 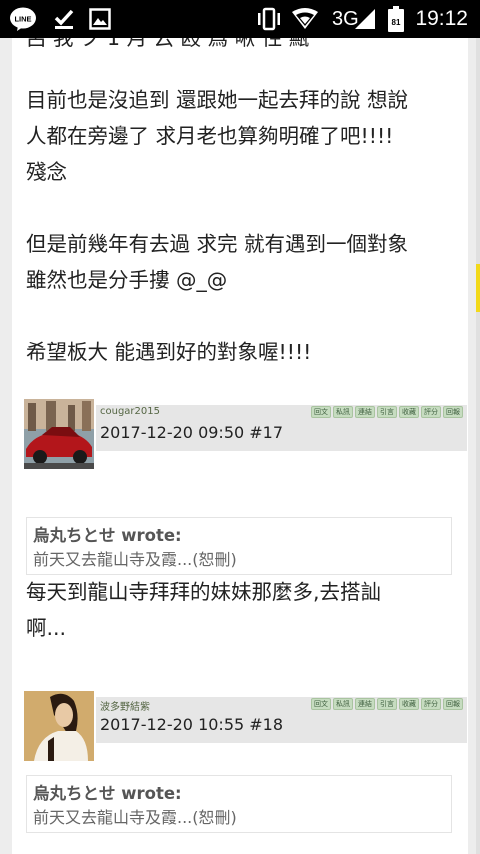 What do you see at coordinates (305, 19) in the screenshot?
I see `wifi-icon` at bounding box center [305, 19].